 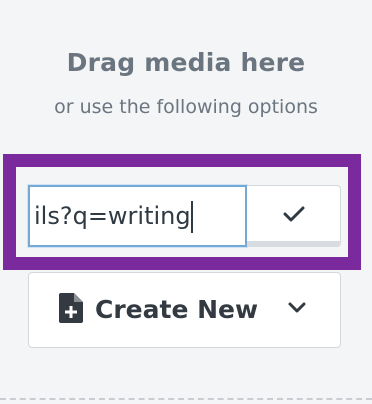 I want to click on drop-zone-title: Drag media here, so click(x=186, y=62).